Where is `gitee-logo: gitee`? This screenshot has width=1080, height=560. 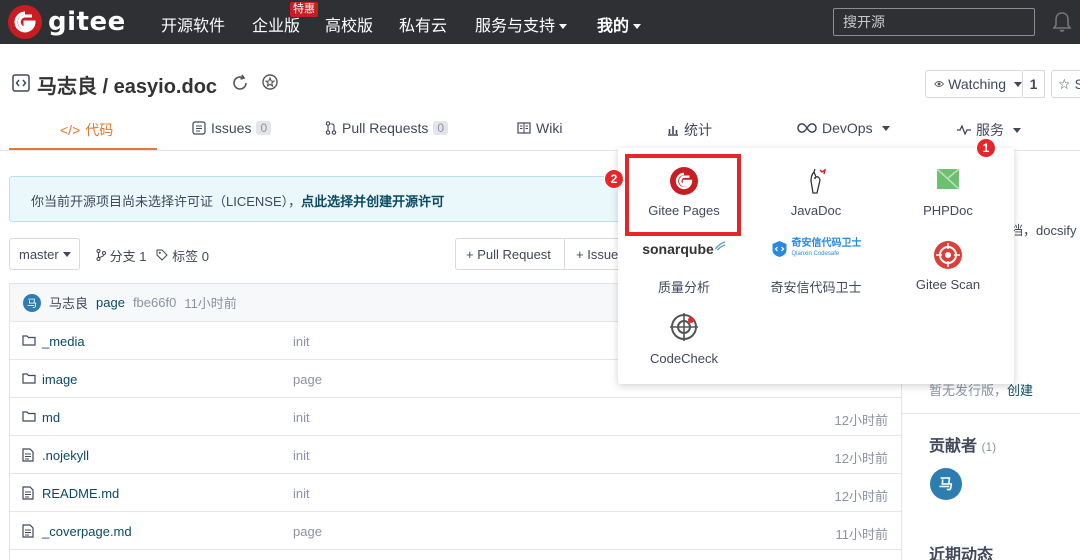 gitee-logo: gitee is located at coordinates (67, 22).